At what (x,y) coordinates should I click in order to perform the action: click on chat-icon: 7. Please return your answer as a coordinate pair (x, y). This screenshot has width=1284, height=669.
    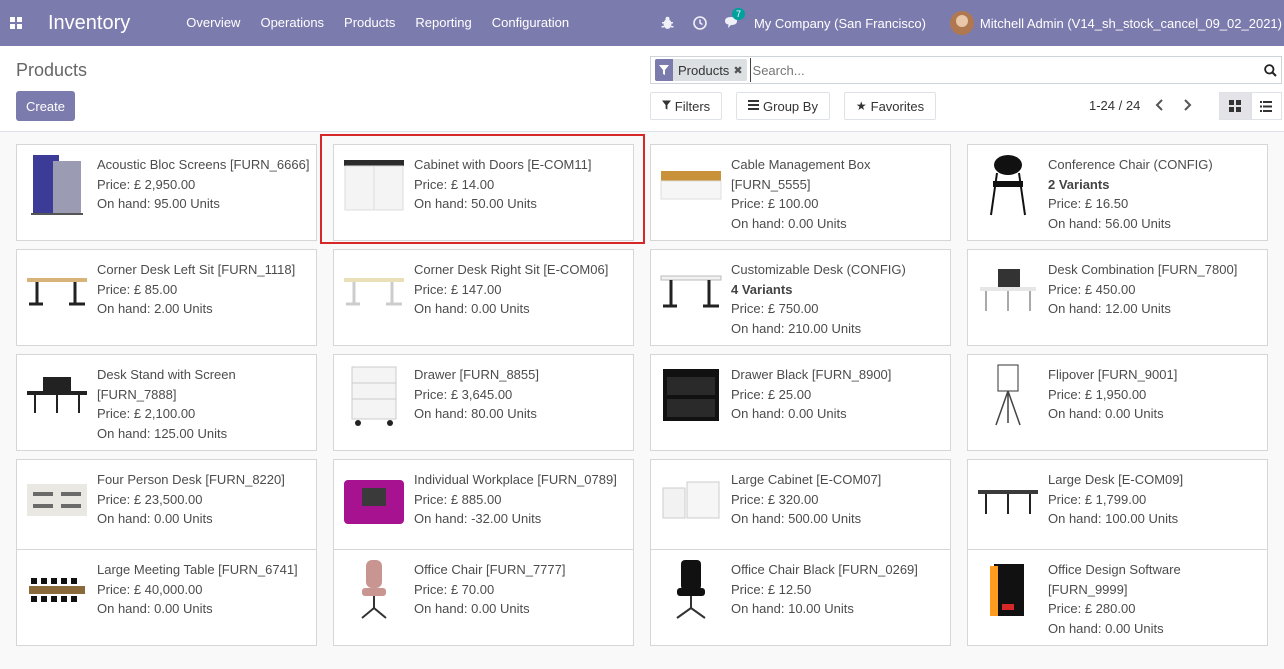
    Looking at the image, I should click on (732, 19).